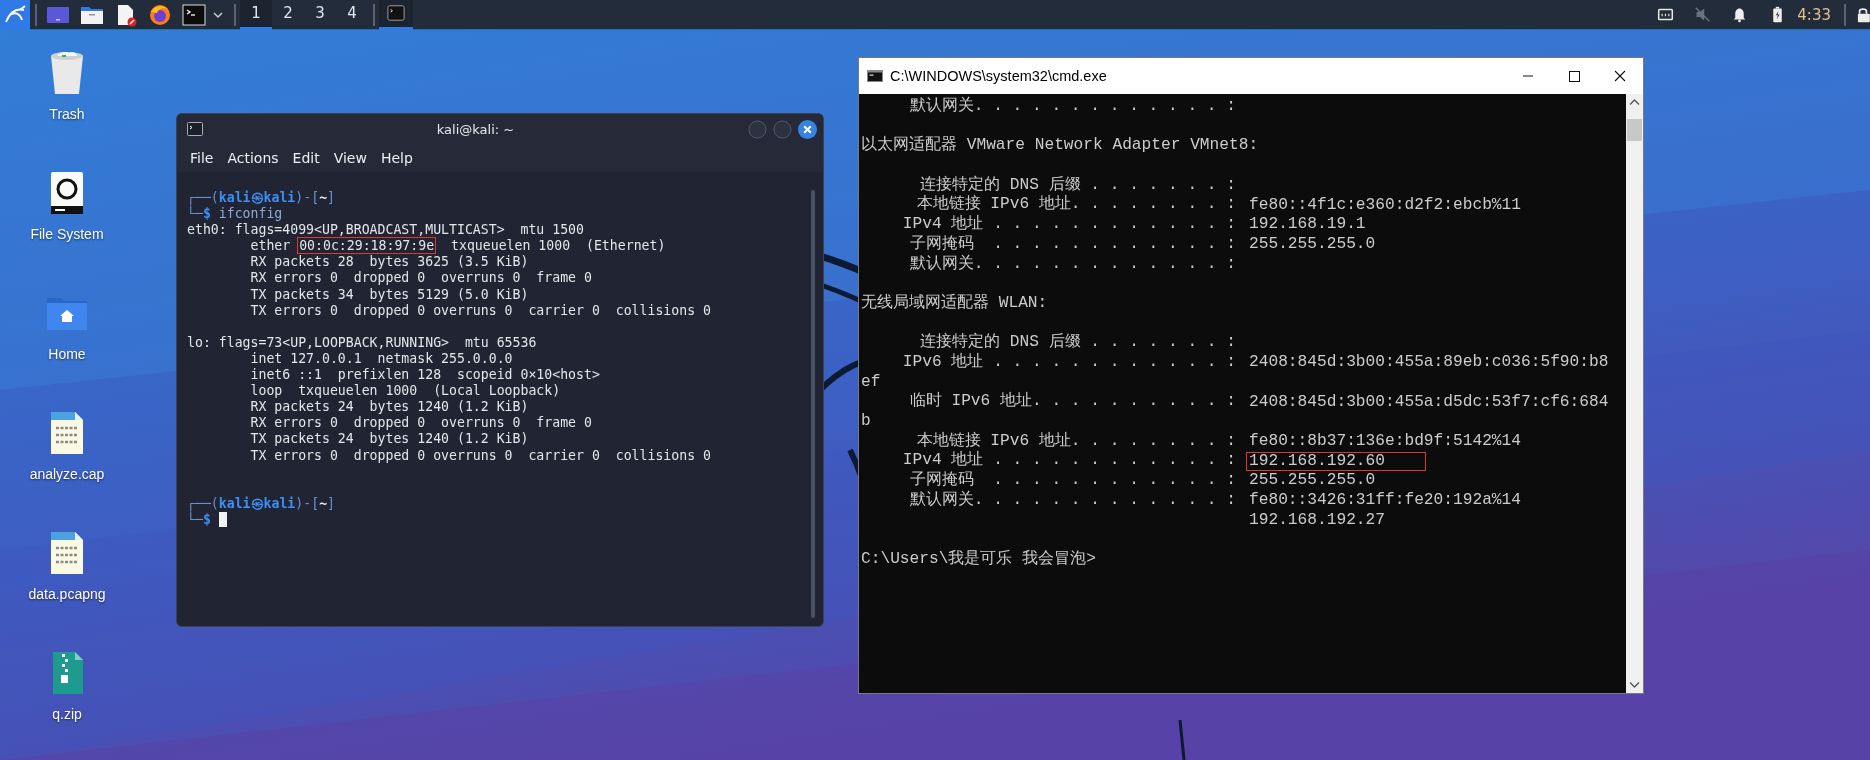  I want to click on field-value: 2408:845d:3b00:455a:d5dc:53f7:cf6:684, so click(1429, 402).